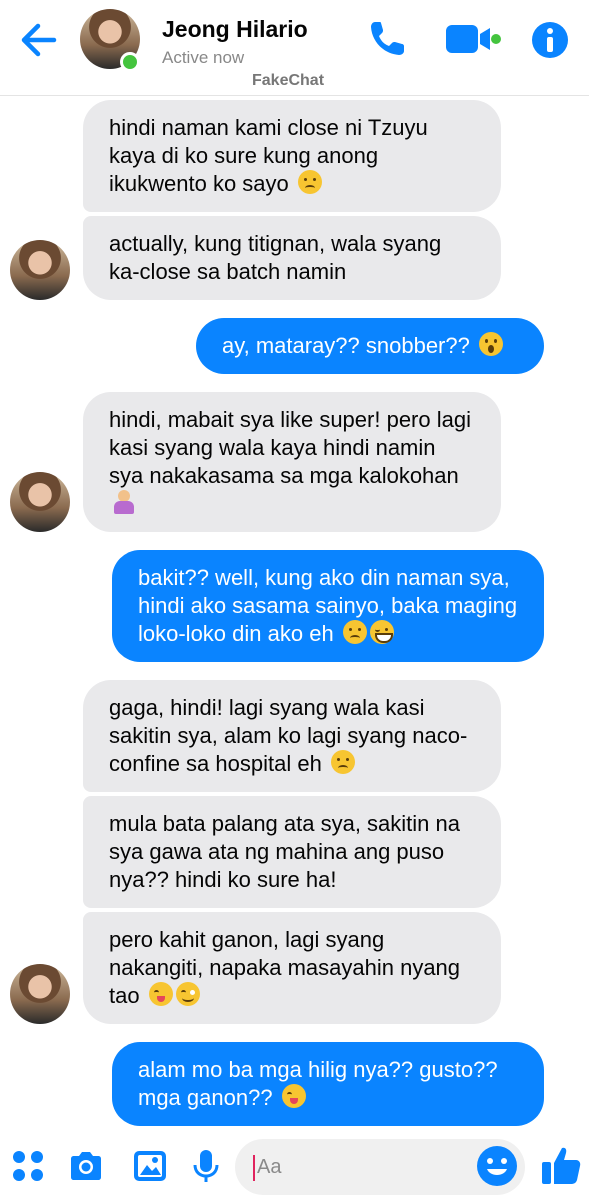 Image resolution: width=589 pixels, height=1200 pixels. What do you see at coordinates (203, 57) in the screenshot?
I see `active-status: Active now` at bounding box center [203, 57].